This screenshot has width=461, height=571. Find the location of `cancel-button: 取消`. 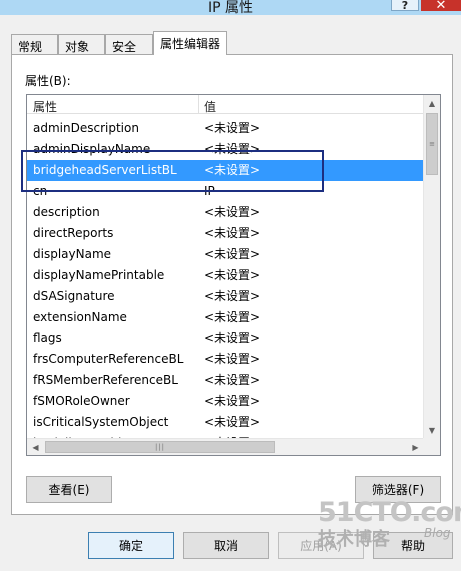

cancel-button: 取消 is located at coordinates (226, 545).